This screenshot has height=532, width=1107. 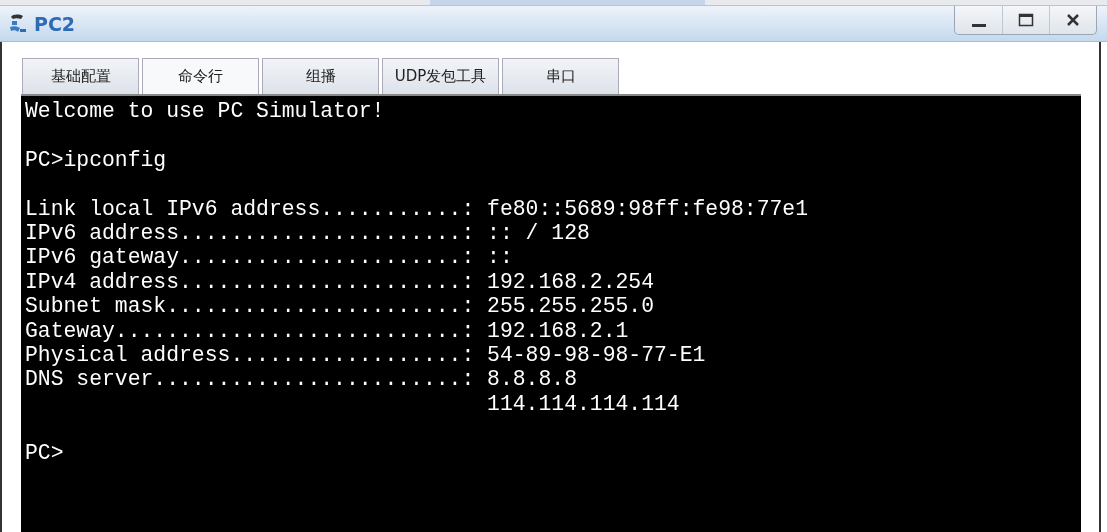 I want to click on terminal-line: Gateway...........................: 192.168.2.1, so click(x=327, y=331).